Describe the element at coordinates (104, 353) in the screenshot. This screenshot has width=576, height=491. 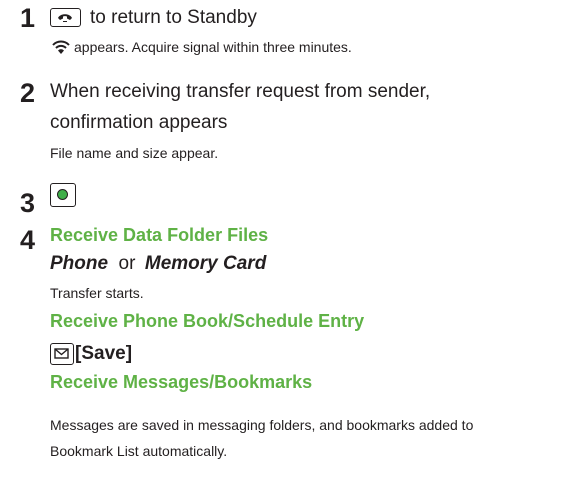
I see `save-softkey-label: [Save]` at that location.